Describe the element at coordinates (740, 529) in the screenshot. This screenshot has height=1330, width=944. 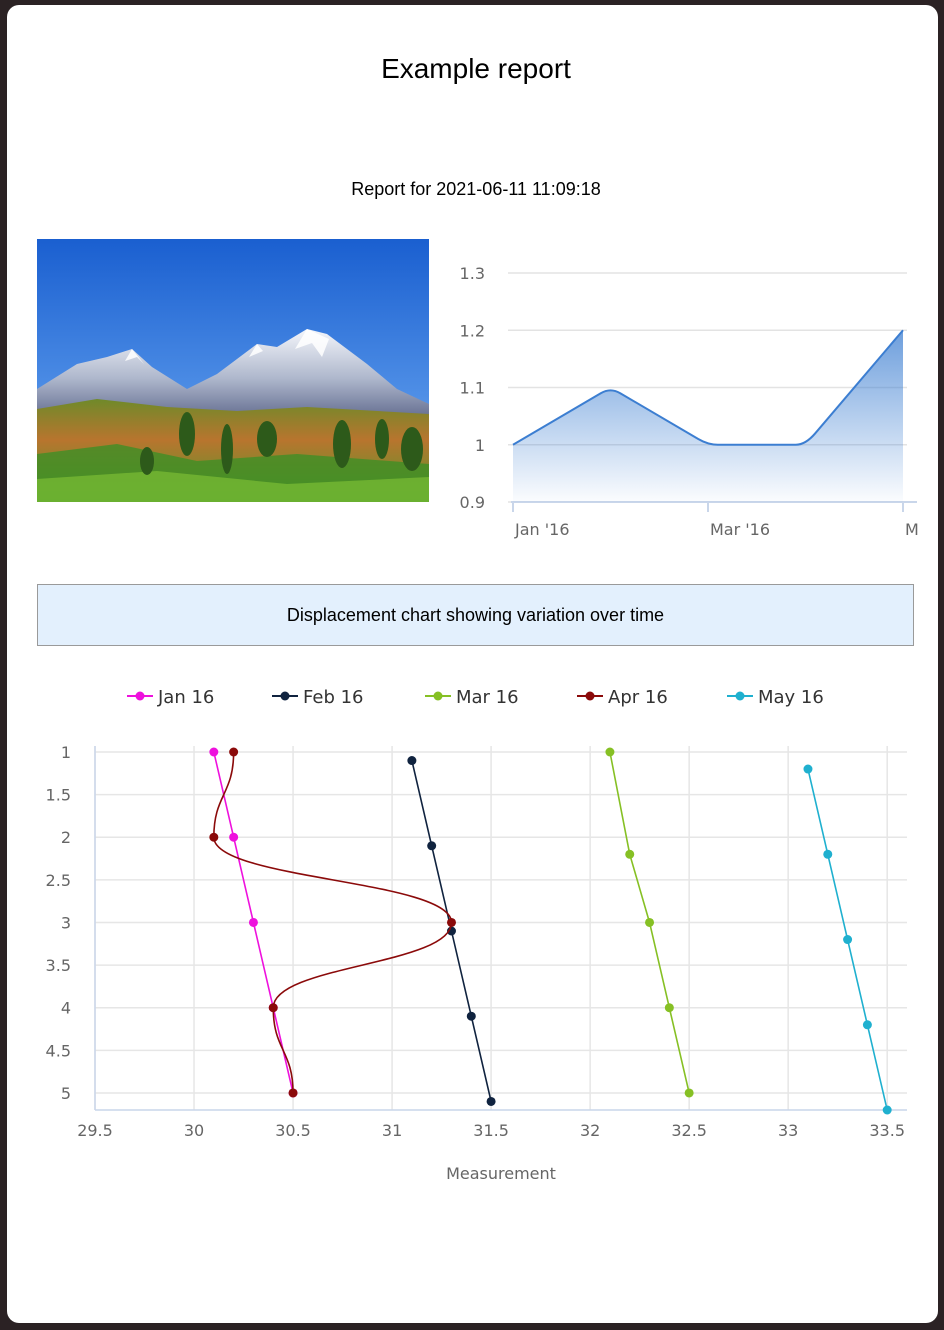
I see `x-tick-label: Mar '16` at that location.